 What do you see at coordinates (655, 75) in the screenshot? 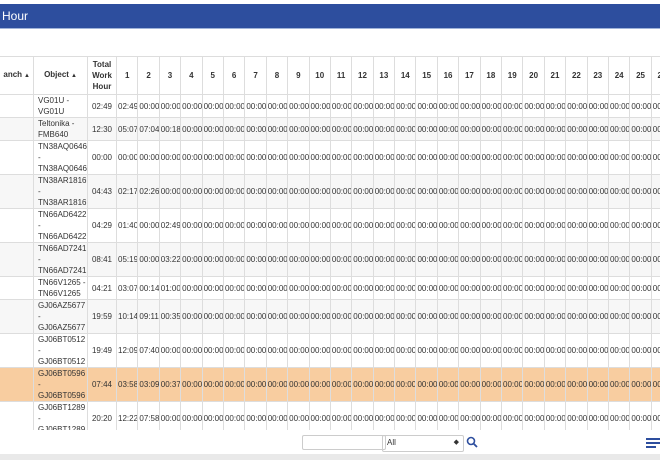
I see `column-header-day: 26` at bounding box center [655, 75].